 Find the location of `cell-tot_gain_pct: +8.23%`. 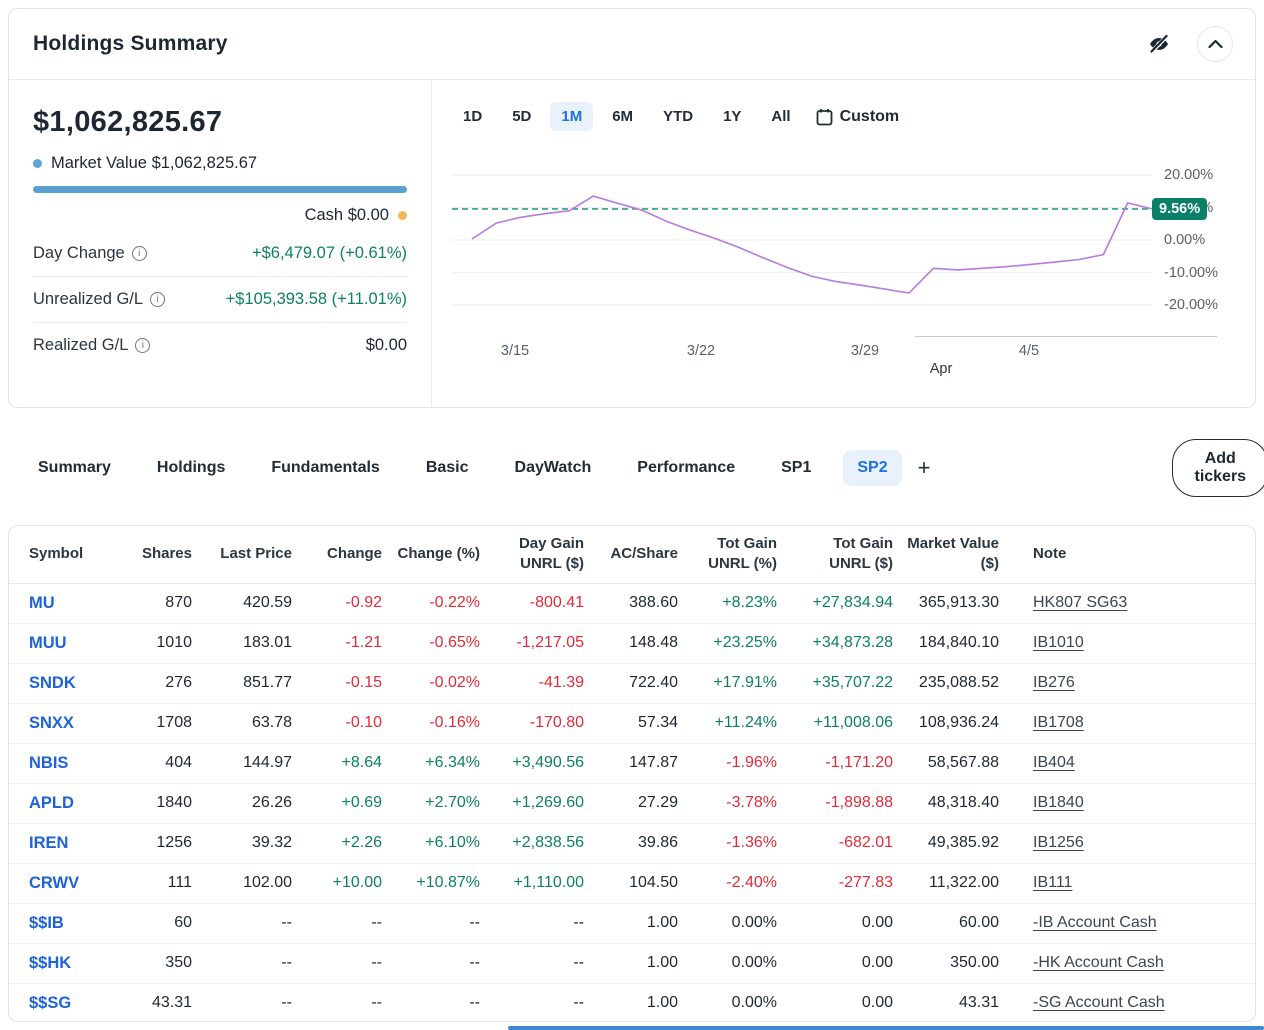

cell-tot_gain_pct: +8.23% is located at coordinates (731, 603).